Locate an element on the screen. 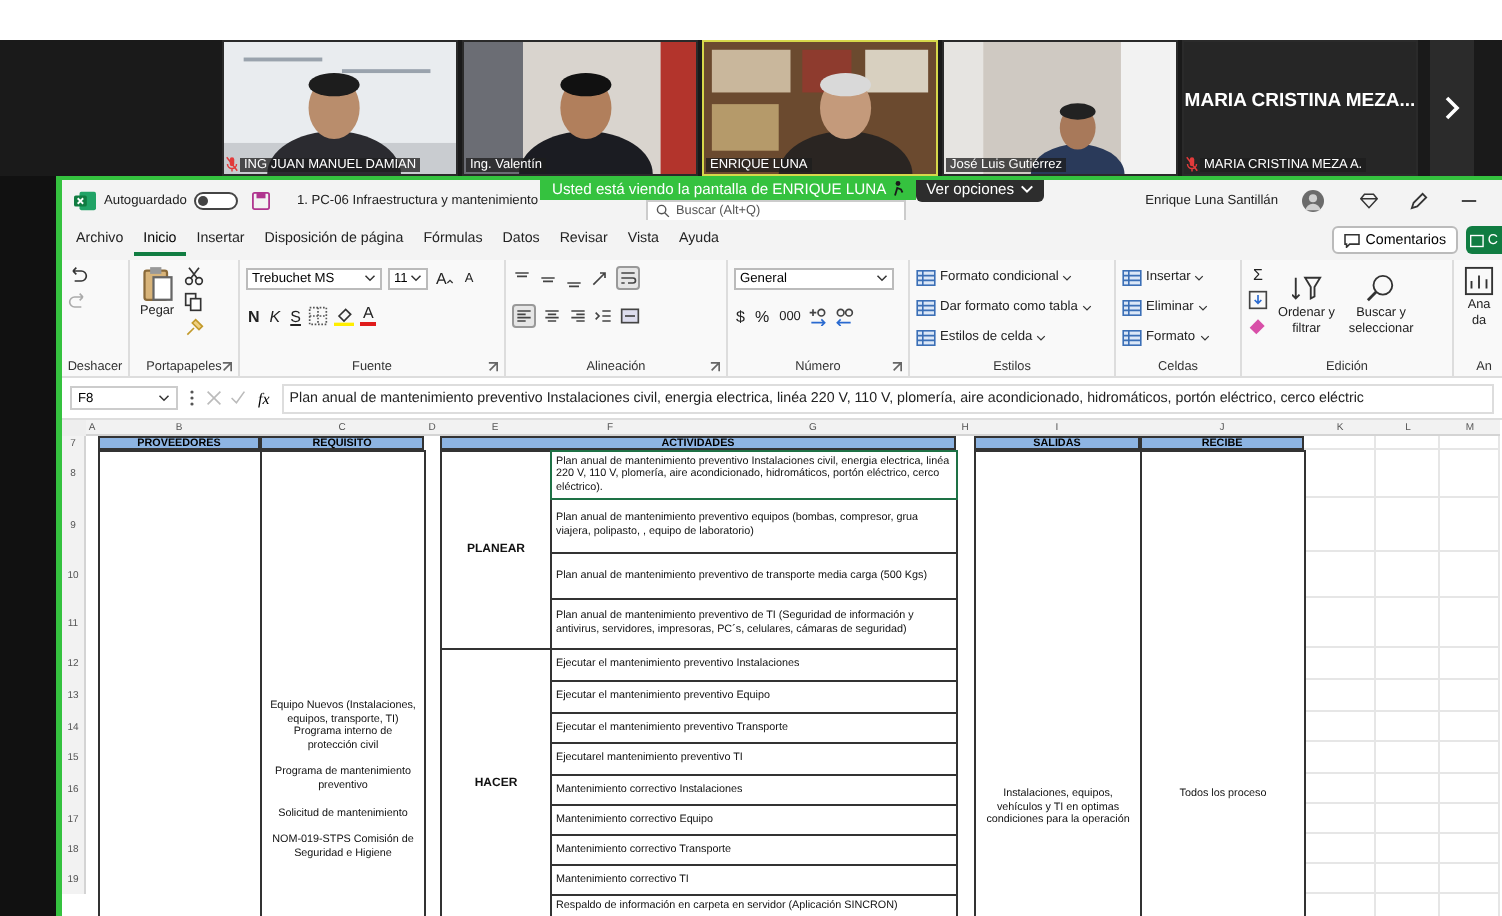  chart-icon is located at coordinates (1479, 281).